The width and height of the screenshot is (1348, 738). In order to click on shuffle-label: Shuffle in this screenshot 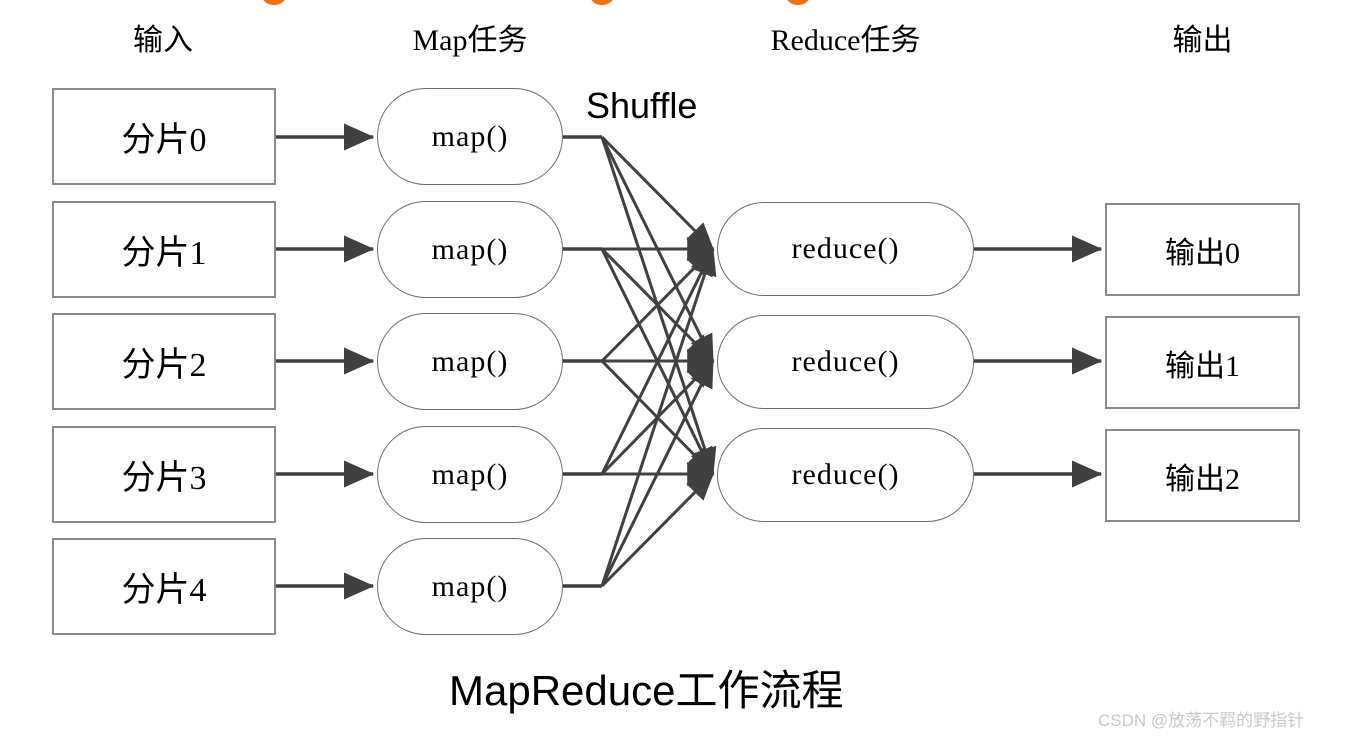, I will do `click(642, 105)`.